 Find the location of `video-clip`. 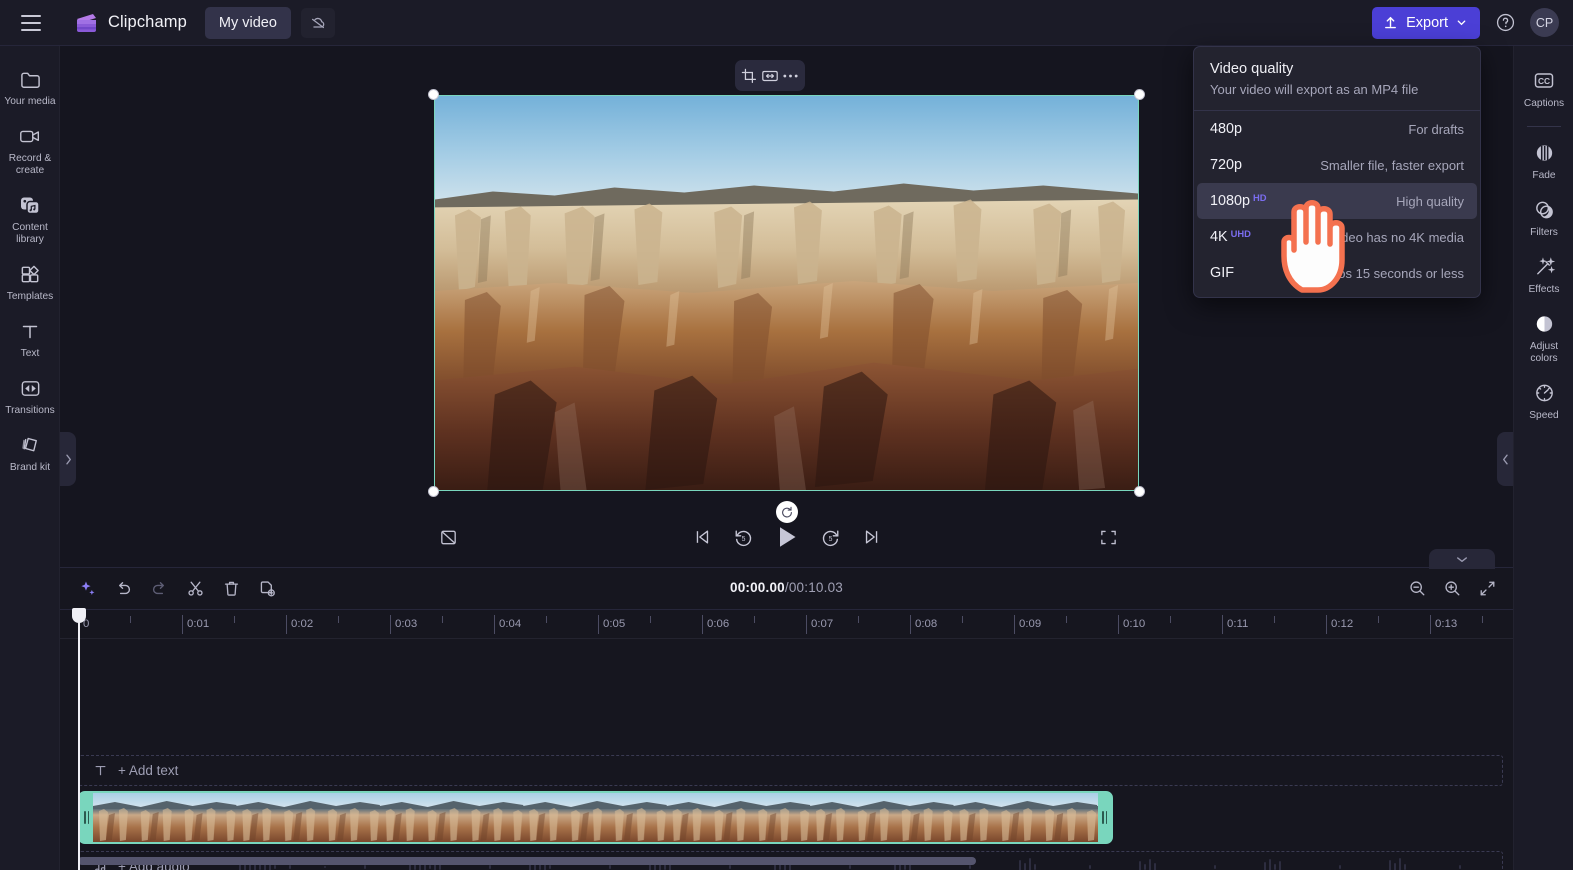

video-clip is located at coordinates (595, 817).